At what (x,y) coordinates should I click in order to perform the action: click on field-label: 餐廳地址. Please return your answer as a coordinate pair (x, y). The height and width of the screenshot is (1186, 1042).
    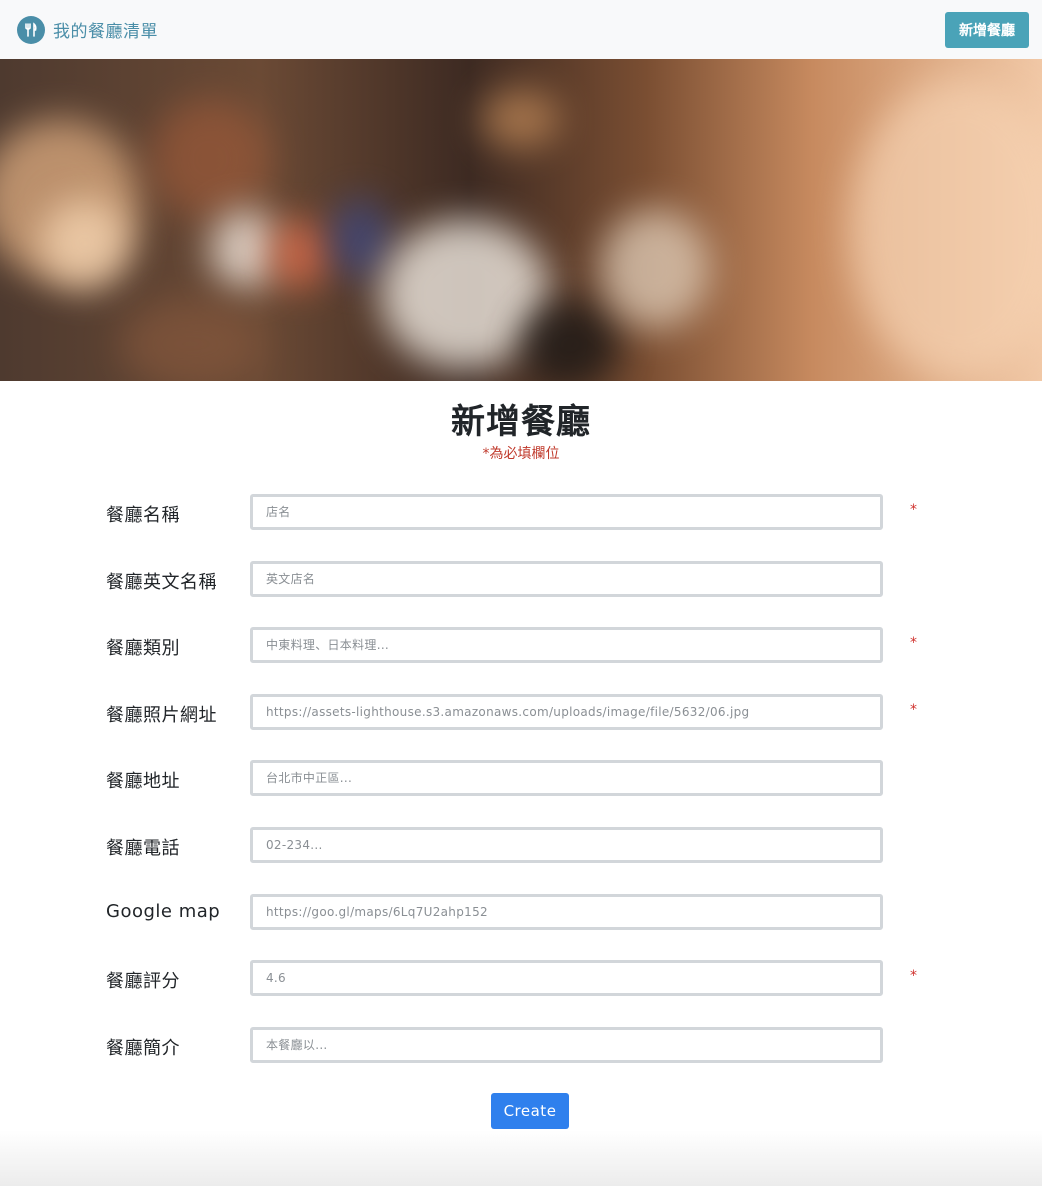
    Looking at the image, I should click on (143, 781).